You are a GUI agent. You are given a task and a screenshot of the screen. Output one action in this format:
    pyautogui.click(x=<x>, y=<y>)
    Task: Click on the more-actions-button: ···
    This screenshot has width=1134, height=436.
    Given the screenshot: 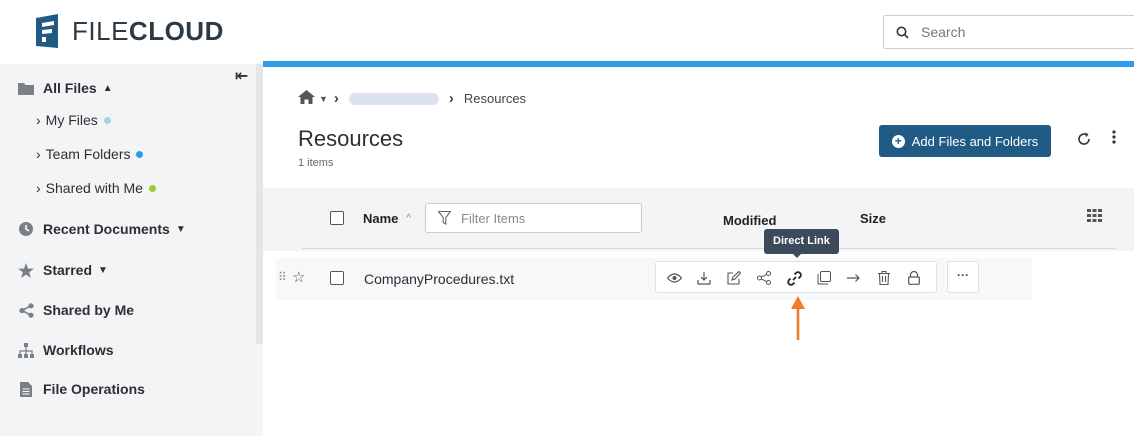 What is the action you would take?
    pyautogui.click(x=963, y=277)
    